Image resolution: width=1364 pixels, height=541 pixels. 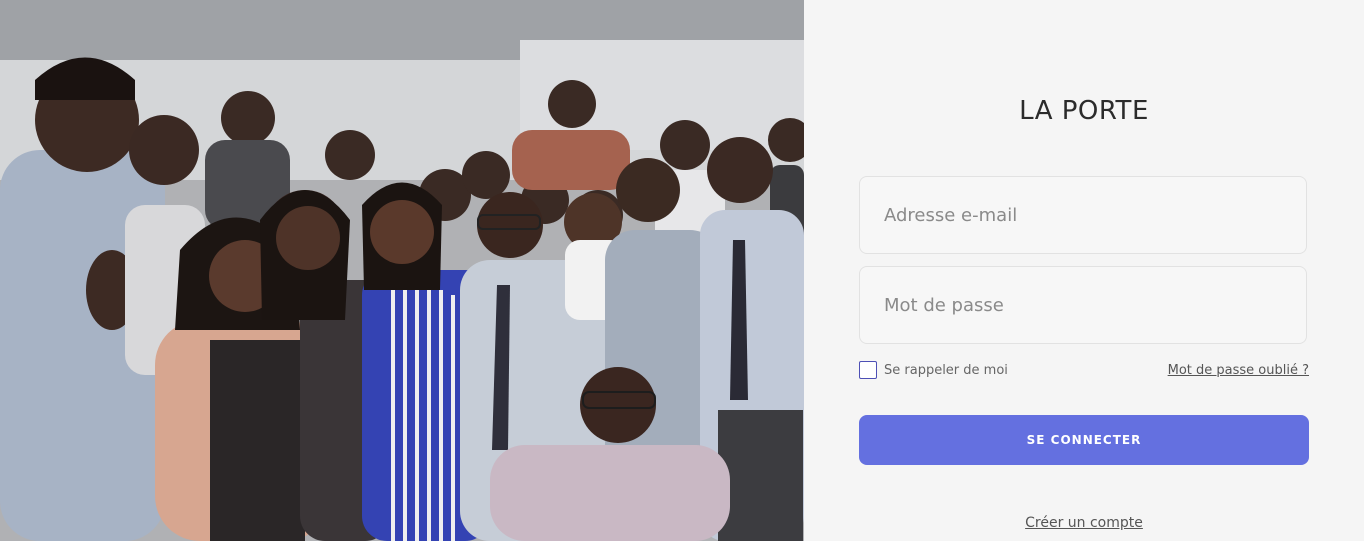 What do you see at coordinates (868, 370) in the screenshot?
I see `remember-me-checkbox` at bounding box center [868, 370].